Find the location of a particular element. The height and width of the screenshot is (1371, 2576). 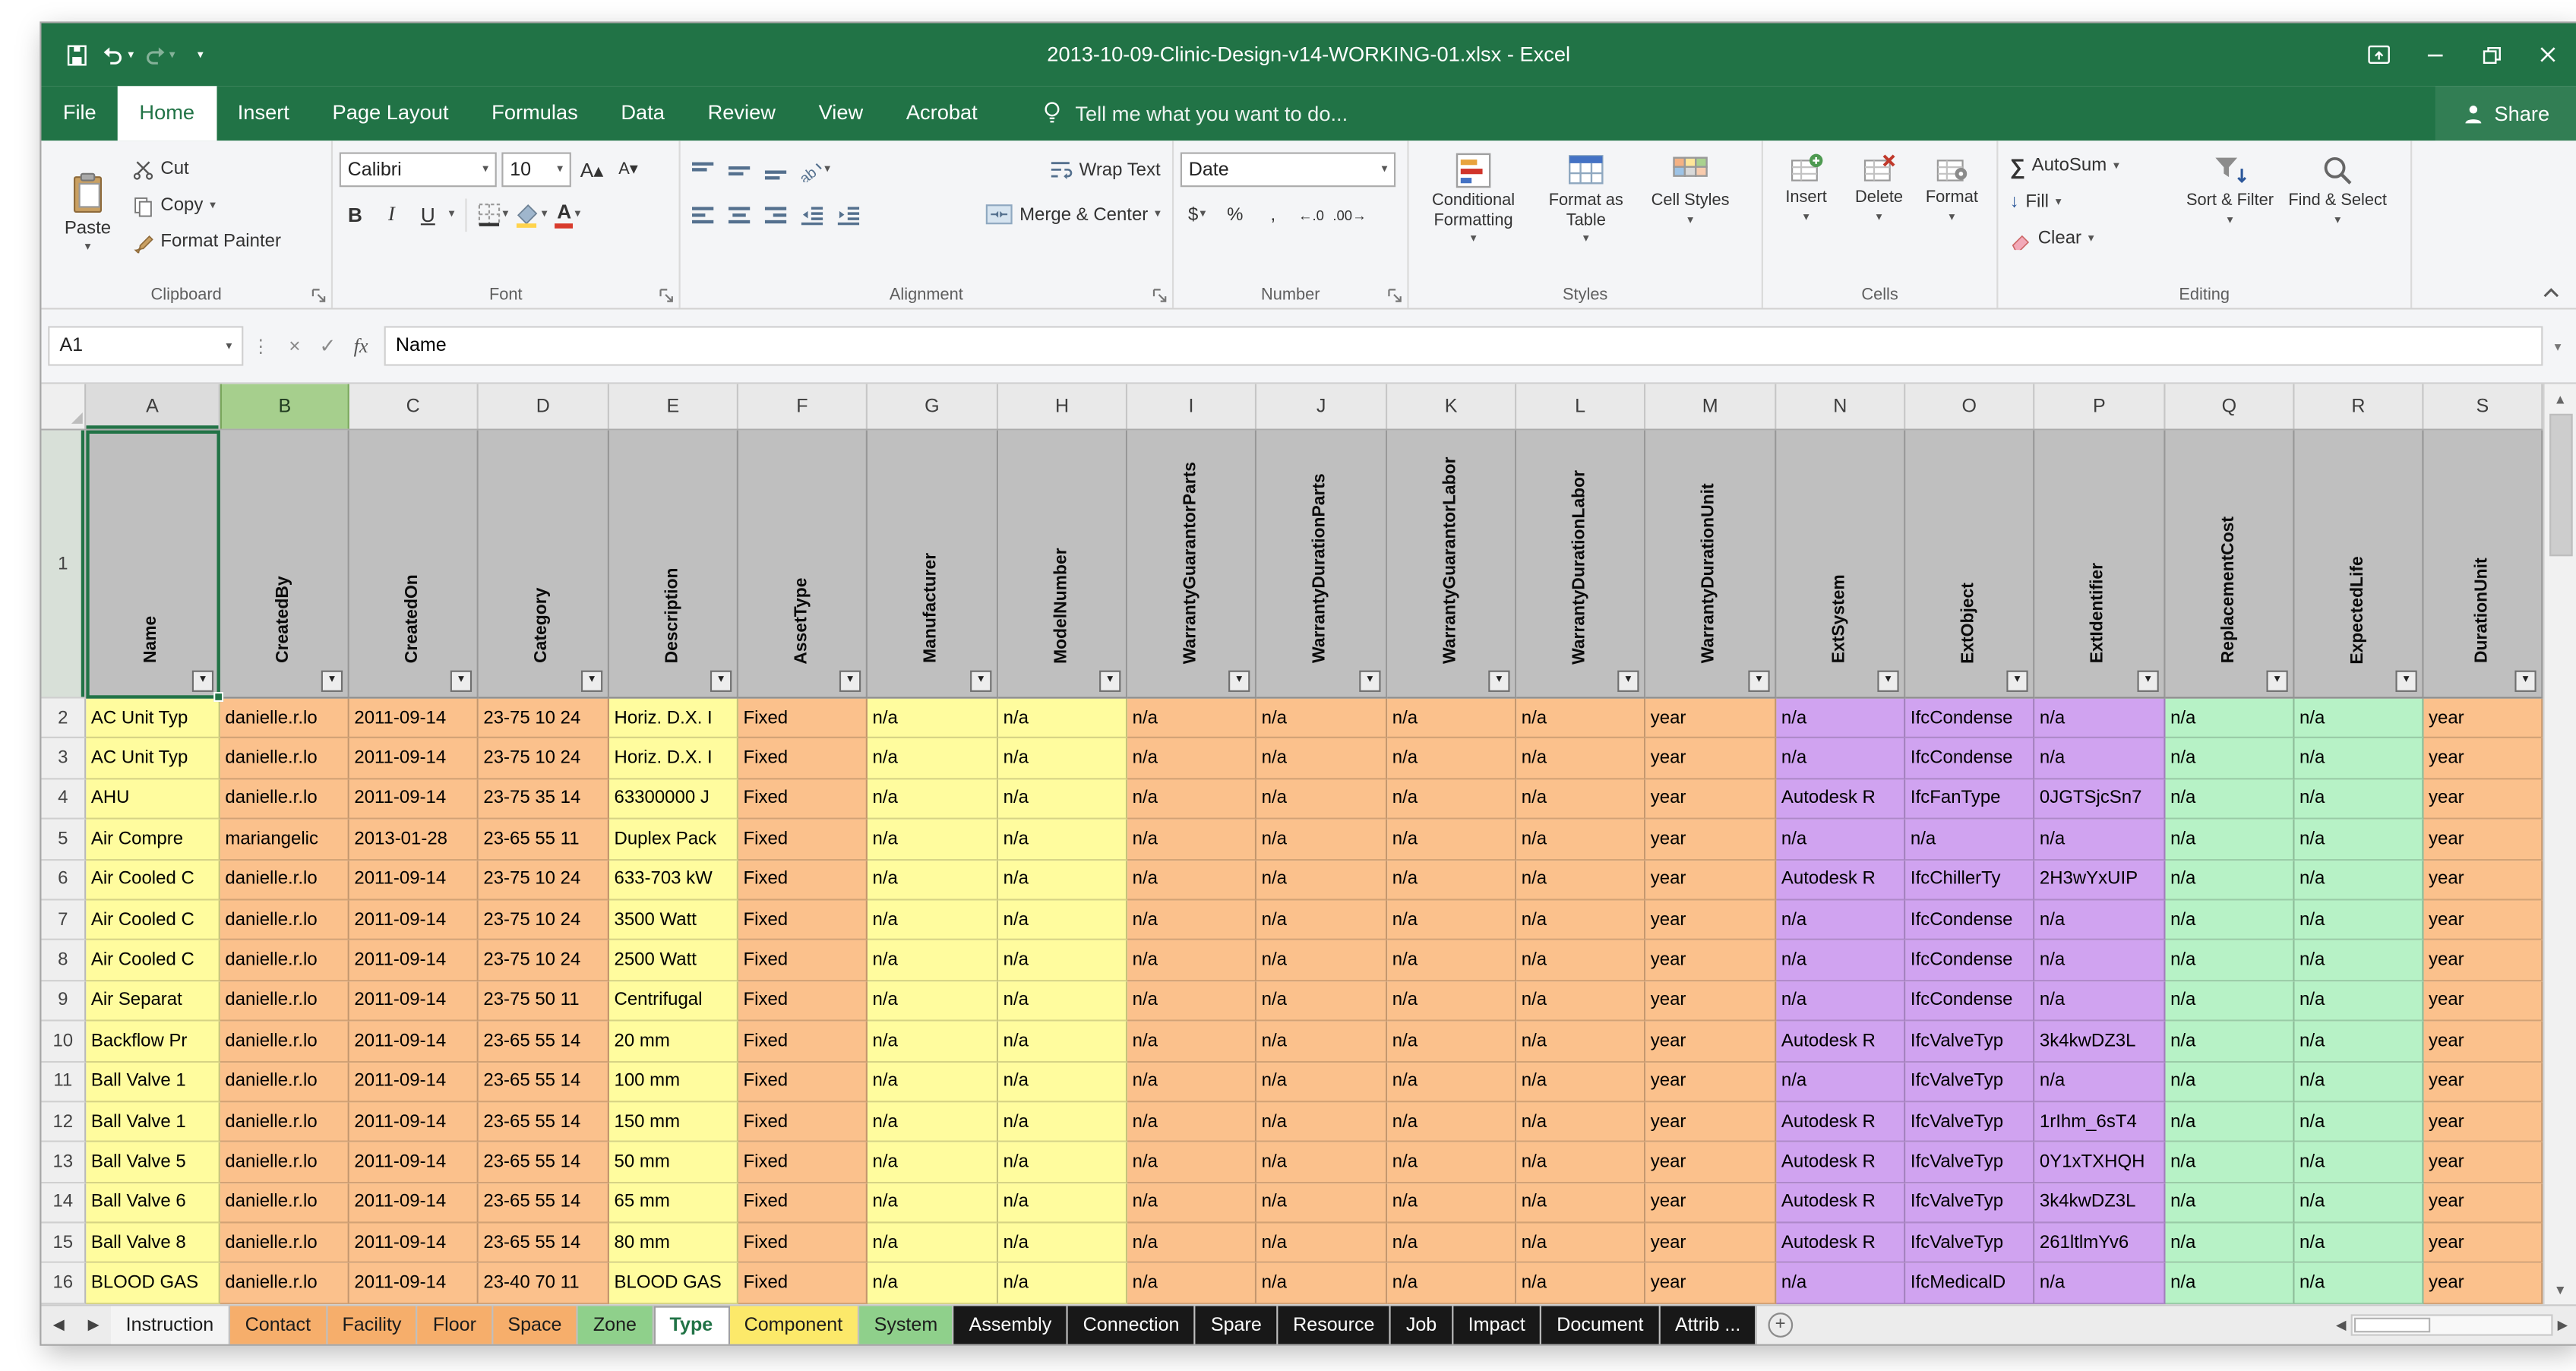

cell-A8: Air Cooled C is located at coordinates (153, 961).